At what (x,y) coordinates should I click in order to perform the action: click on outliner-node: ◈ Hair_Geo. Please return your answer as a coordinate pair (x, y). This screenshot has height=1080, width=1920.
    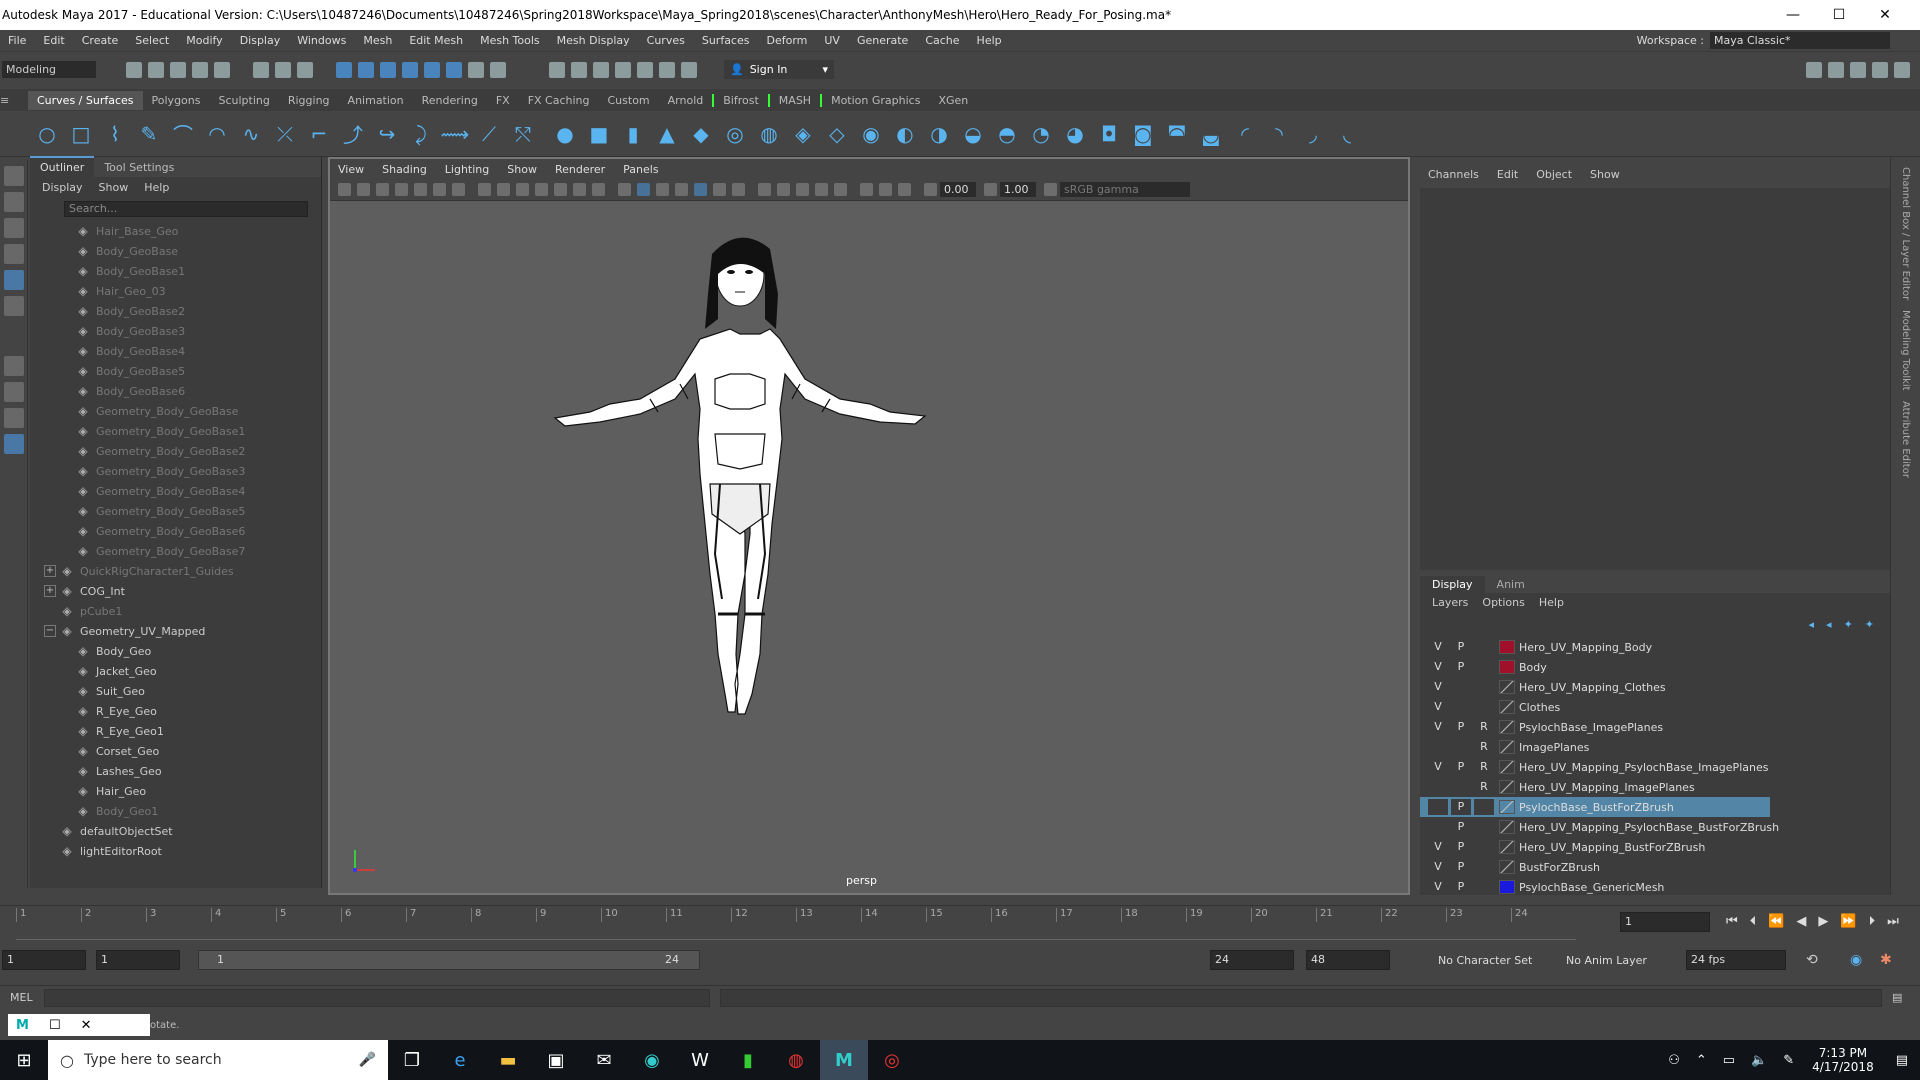
    Looking at the image, I should click on (175, 791).